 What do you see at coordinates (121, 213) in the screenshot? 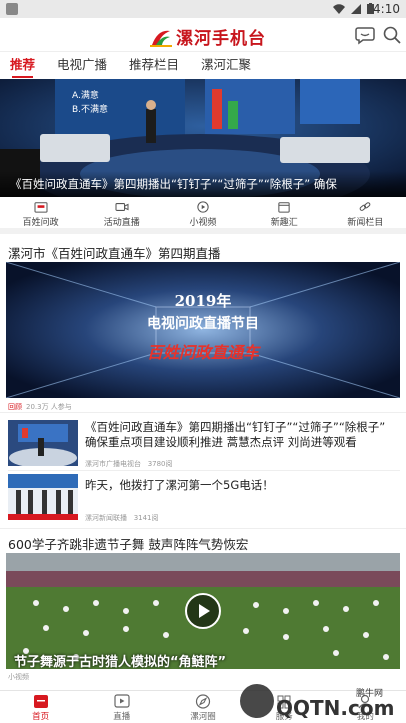
I see `shortcut-live-events: 活动直播` at bounding box center [121, 213].